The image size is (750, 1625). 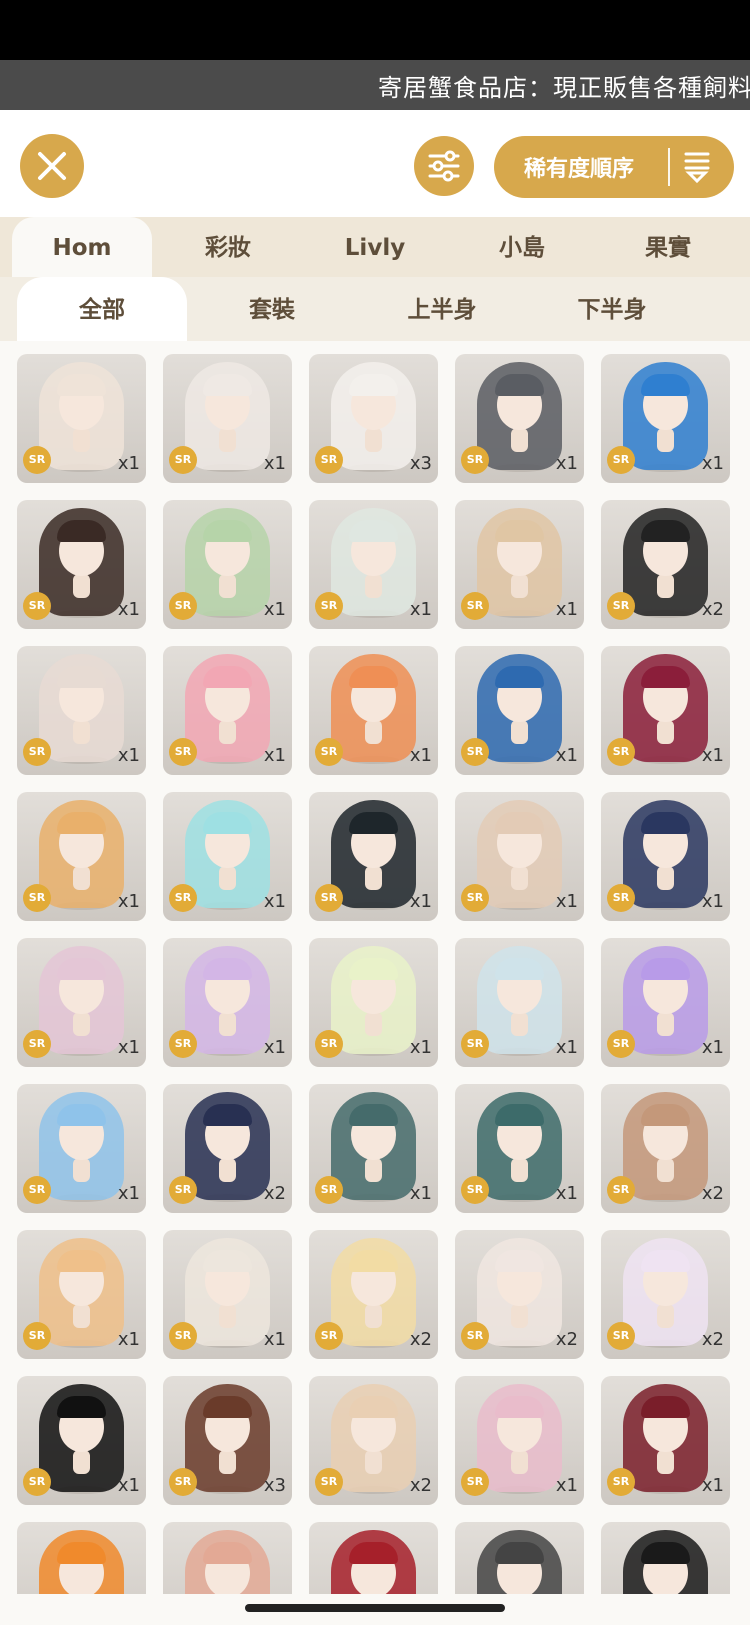 I want to click on close-button, so click(x=52, y=166).